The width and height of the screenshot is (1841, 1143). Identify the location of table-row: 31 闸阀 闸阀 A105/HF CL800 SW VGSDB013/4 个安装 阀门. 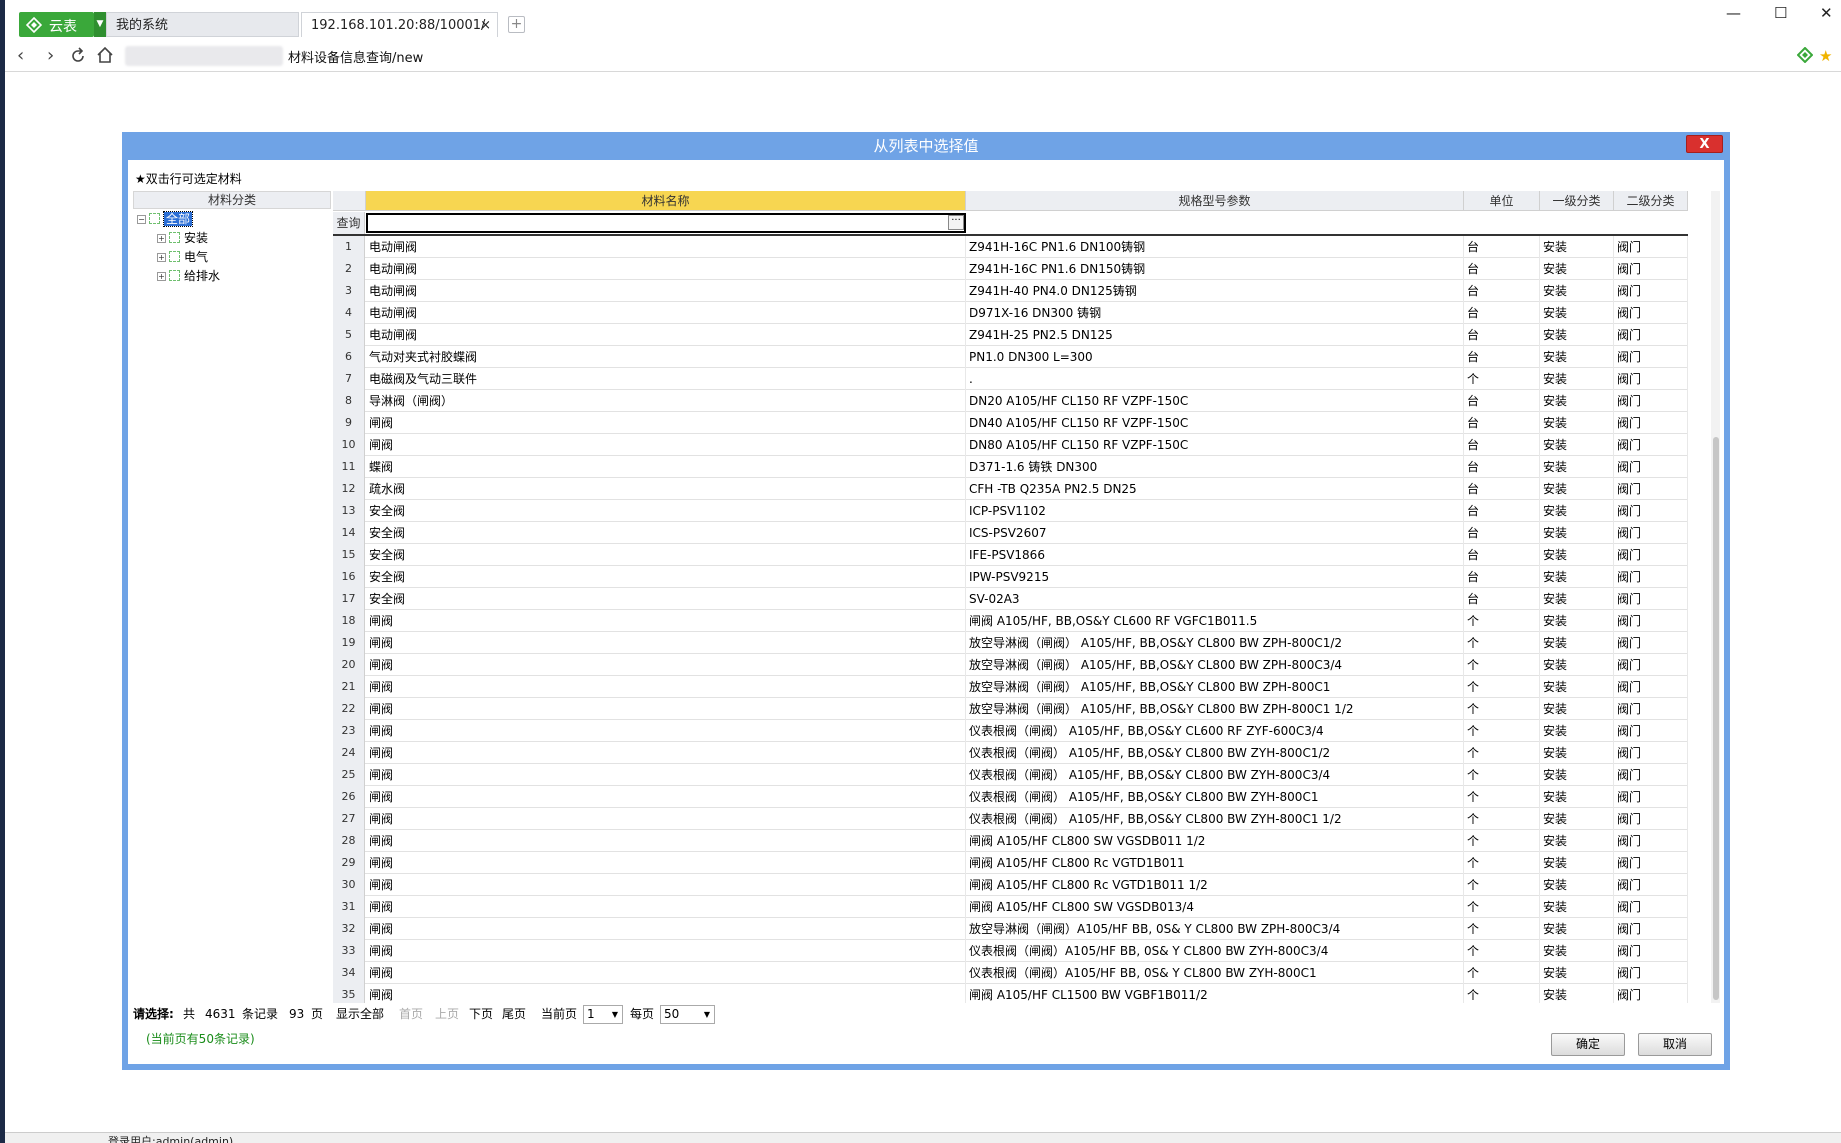
(1010, 907).